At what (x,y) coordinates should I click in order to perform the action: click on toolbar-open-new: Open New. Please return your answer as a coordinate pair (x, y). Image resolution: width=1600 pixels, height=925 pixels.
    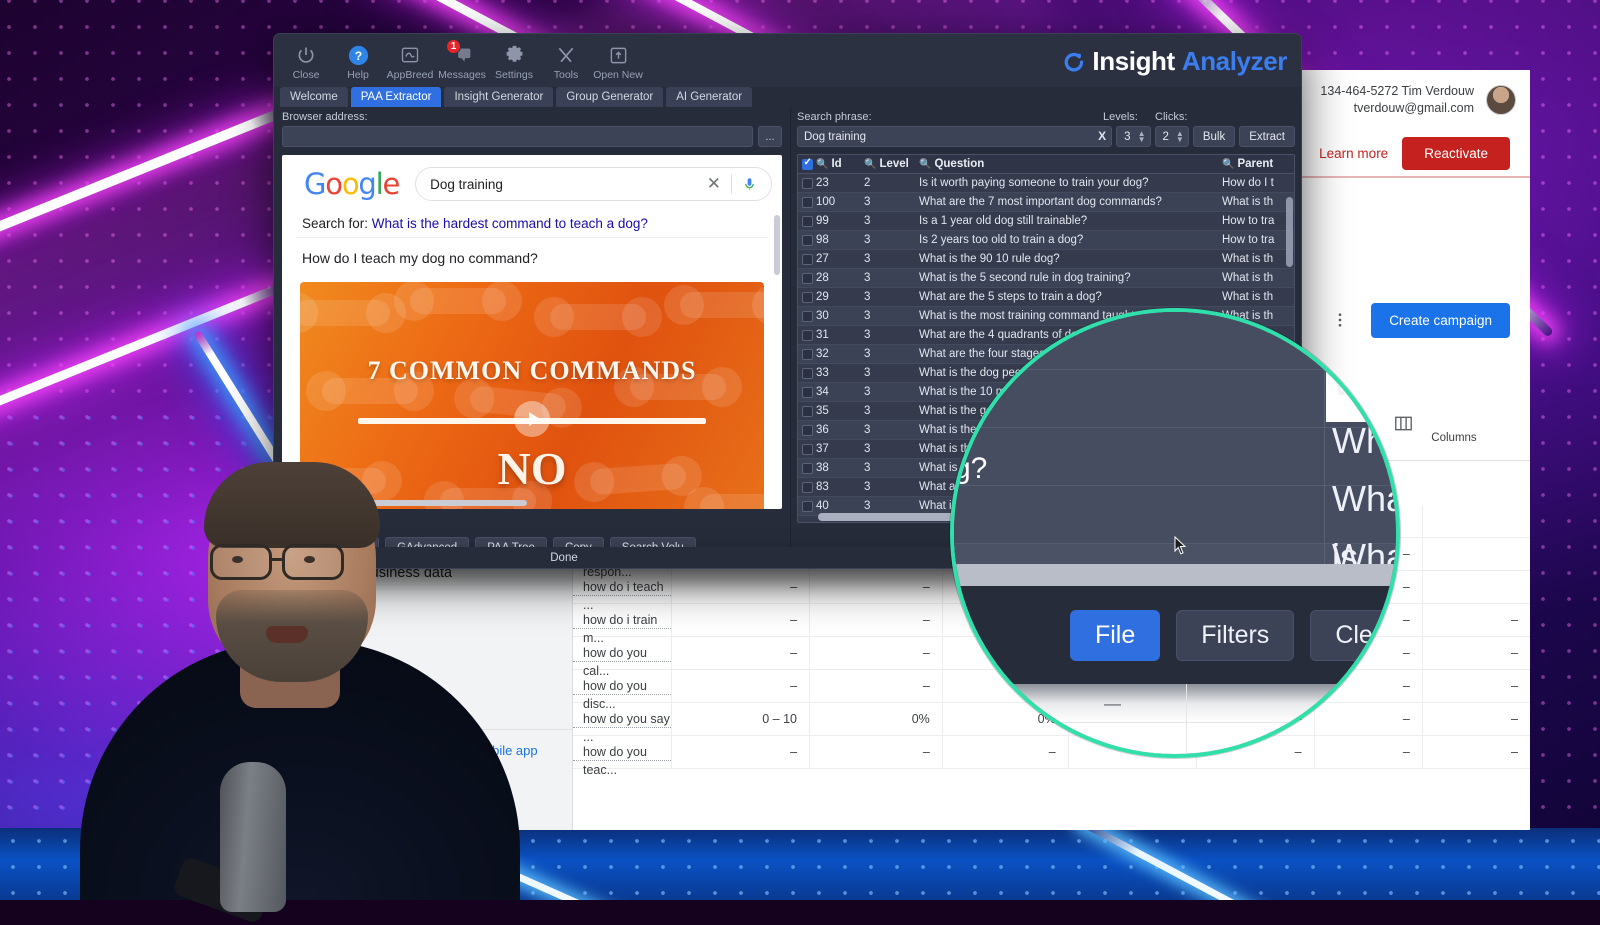
    Looking at the image, I should click on (618, 59).